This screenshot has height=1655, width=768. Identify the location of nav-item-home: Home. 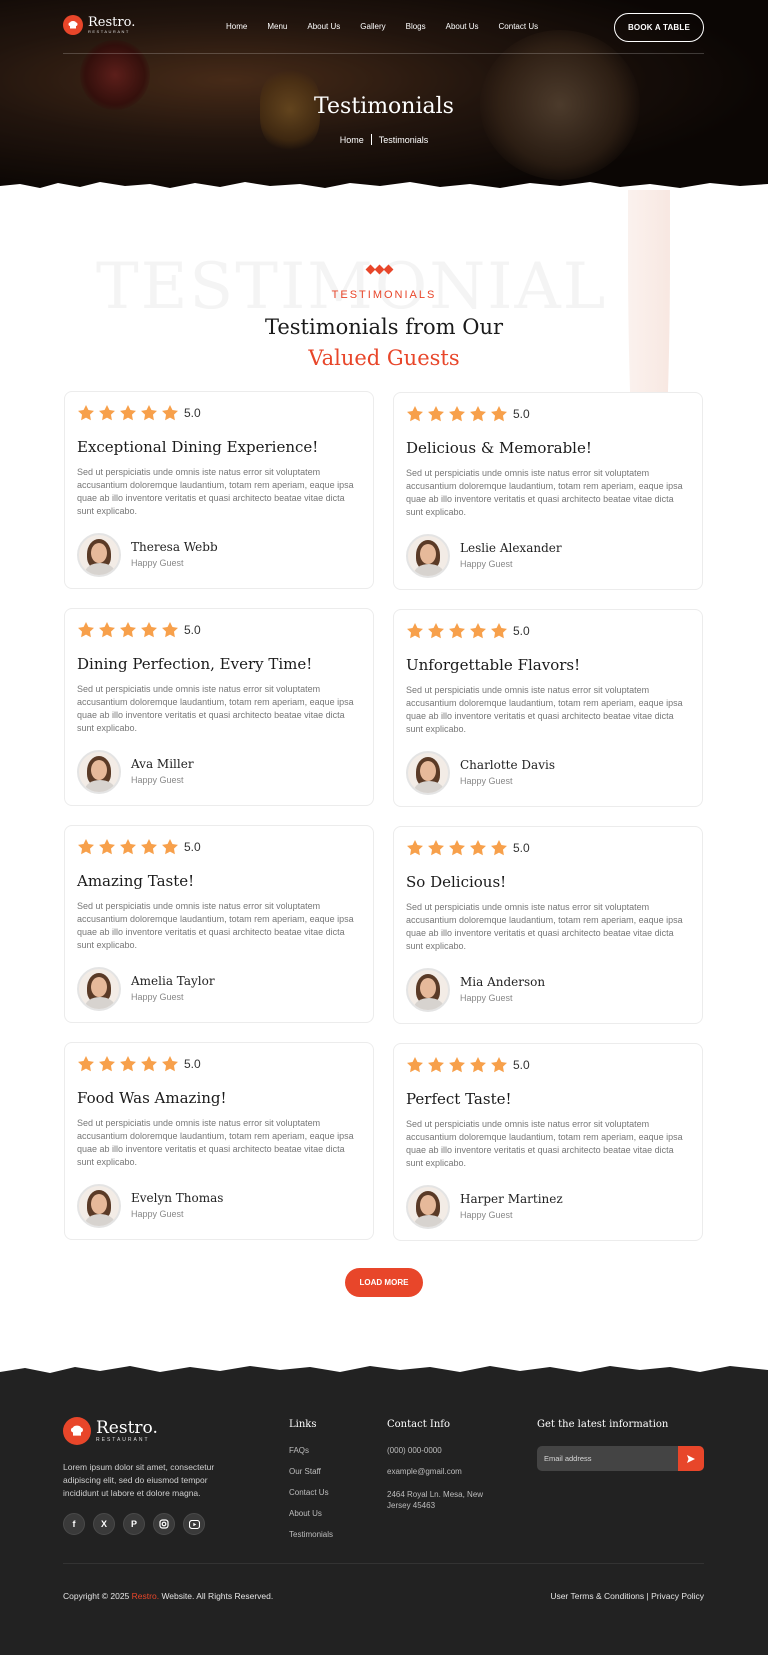
(236, 26).